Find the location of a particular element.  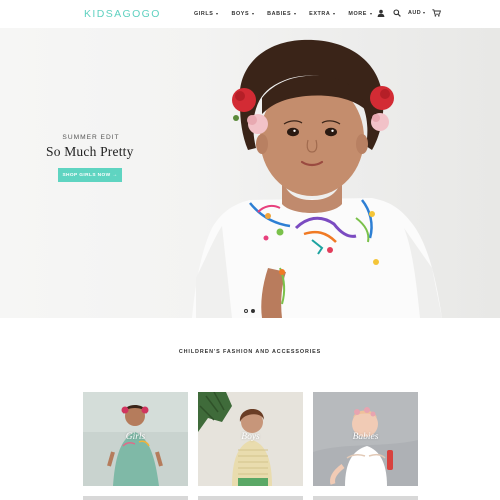

category-label: Girls is located at coordinates (135, 437).